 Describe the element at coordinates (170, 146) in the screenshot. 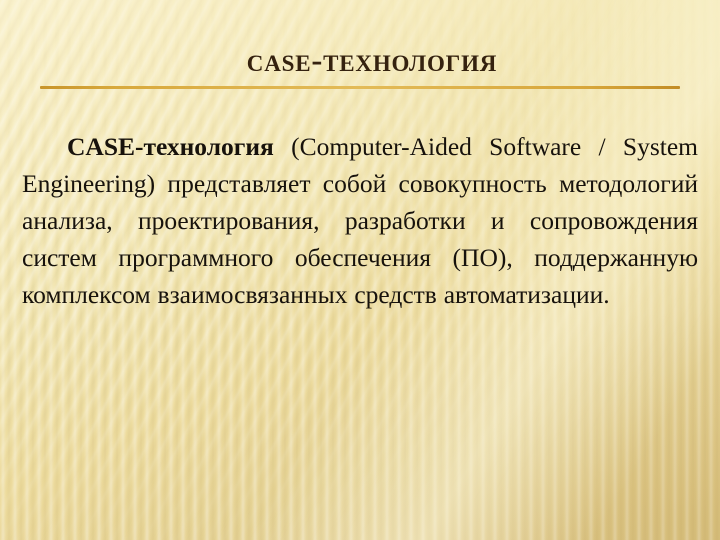

I see `body-lead-term: CASE-технология` at that location.